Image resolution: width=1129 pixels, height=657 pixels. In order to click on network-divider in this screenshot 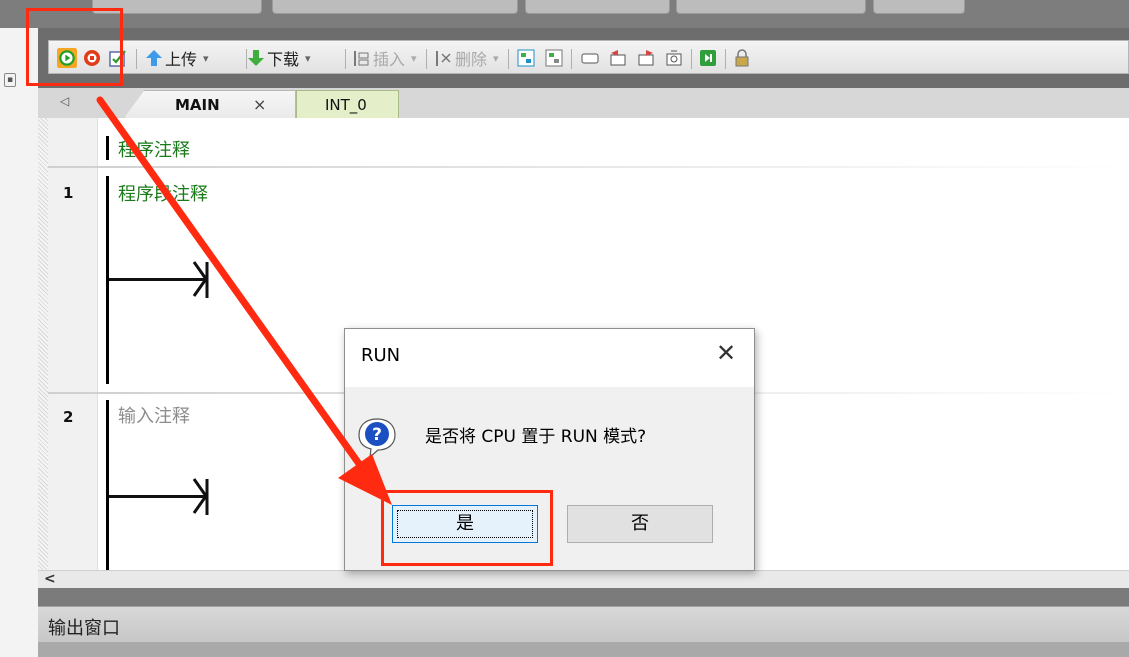, I will do `click(588, 167)`.